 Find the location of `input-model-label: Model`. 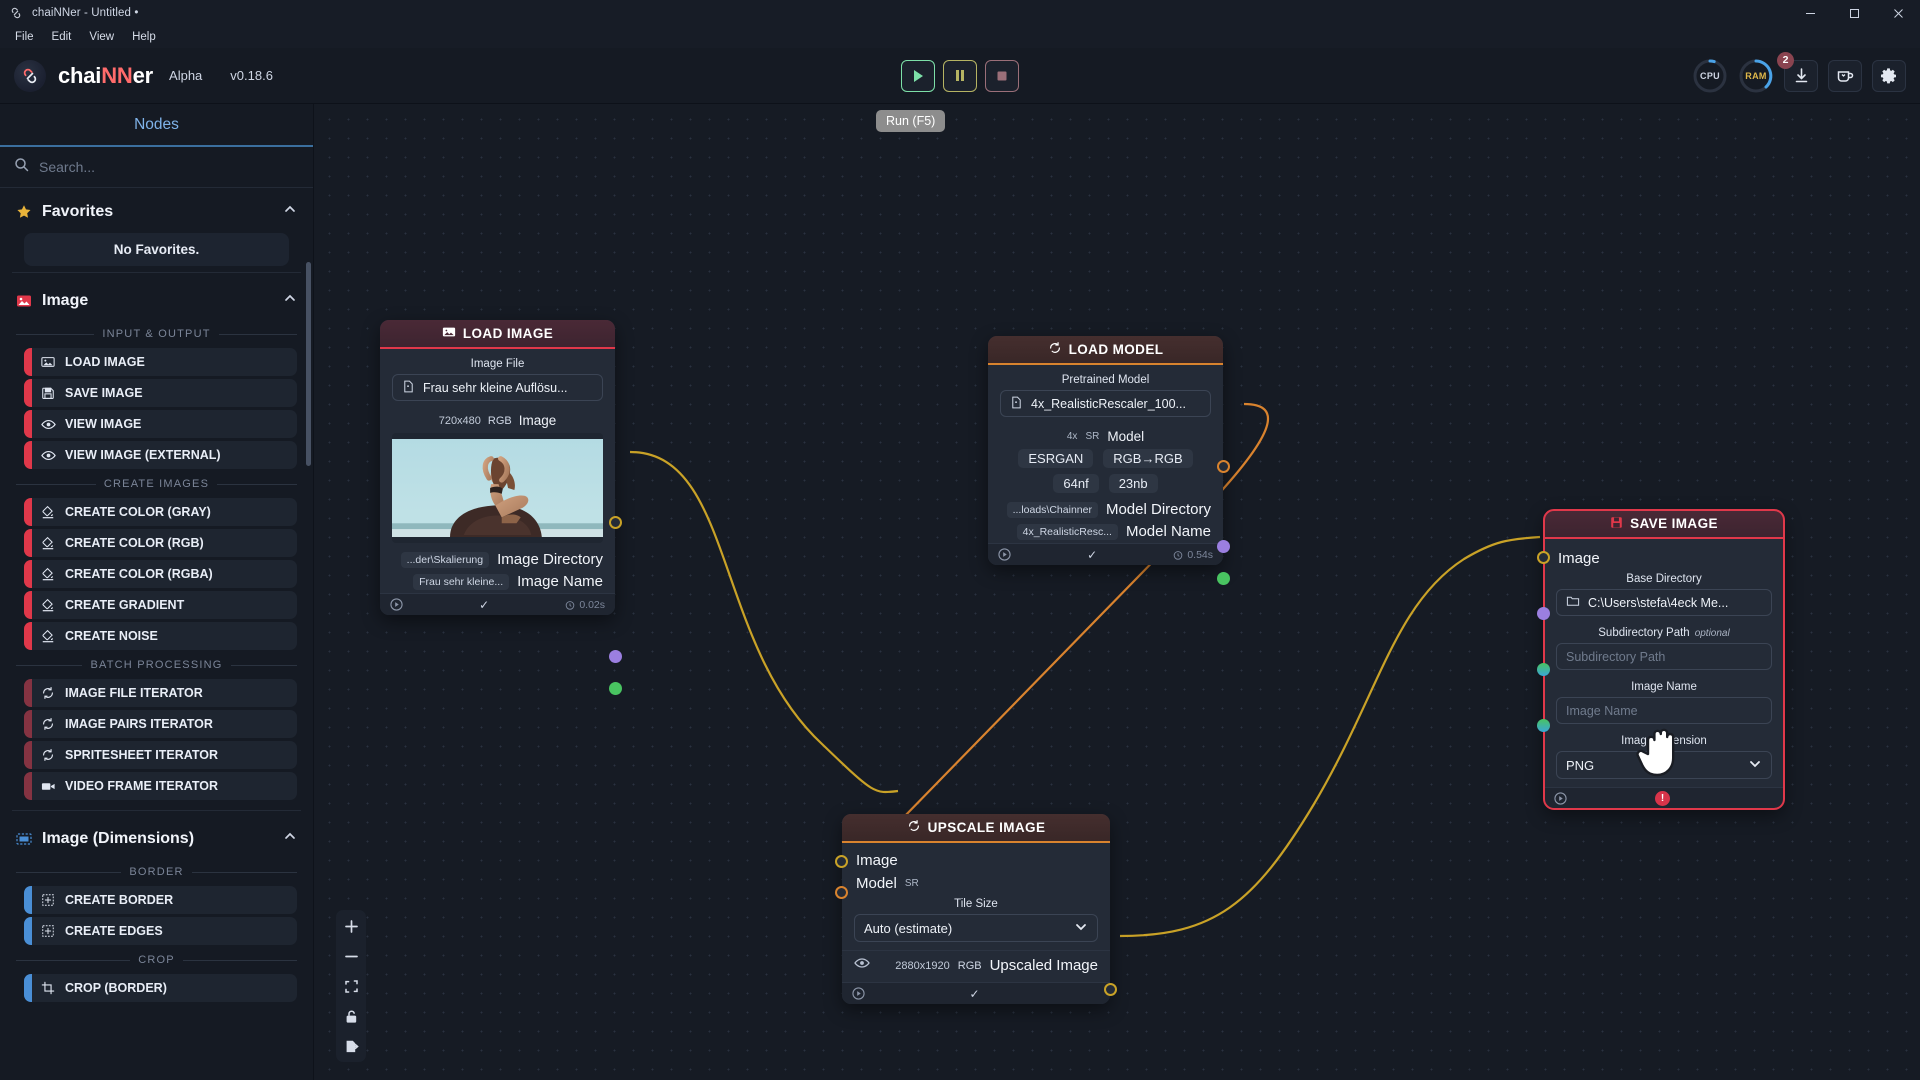

input-model-label: Model is located at coordinates (876, 883).